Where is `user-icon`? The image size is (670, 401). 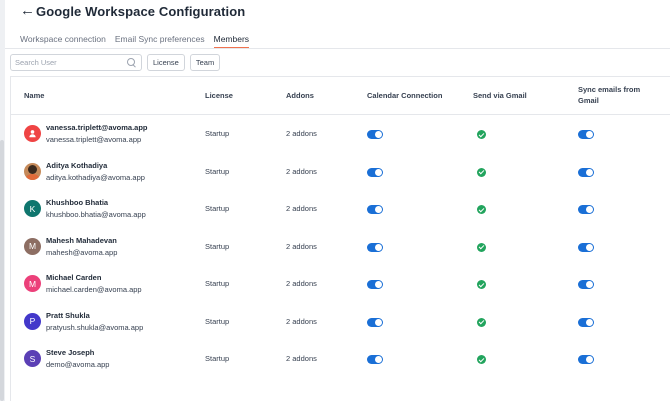 user-icon is located at coordinates (32, 133).